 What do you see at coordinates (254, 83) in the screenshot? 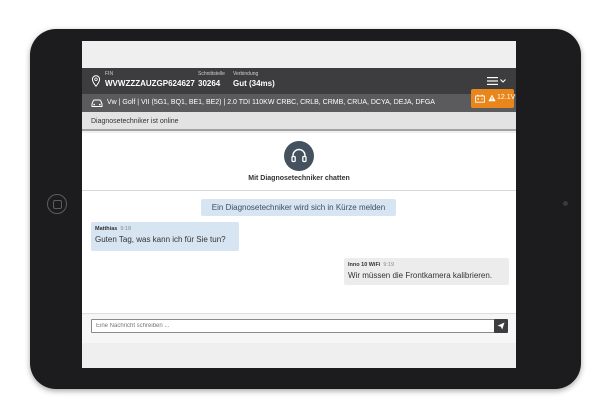
I see `verbindung-value: Gut (34ms)` at bounding box center [254, 83].